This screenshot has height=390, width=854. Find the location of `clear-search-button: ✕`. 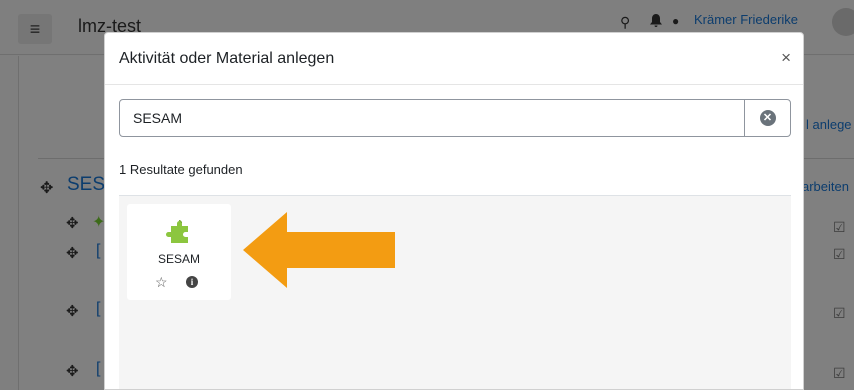

clear-search-button: ✕ is located at coordinates (767, 118).